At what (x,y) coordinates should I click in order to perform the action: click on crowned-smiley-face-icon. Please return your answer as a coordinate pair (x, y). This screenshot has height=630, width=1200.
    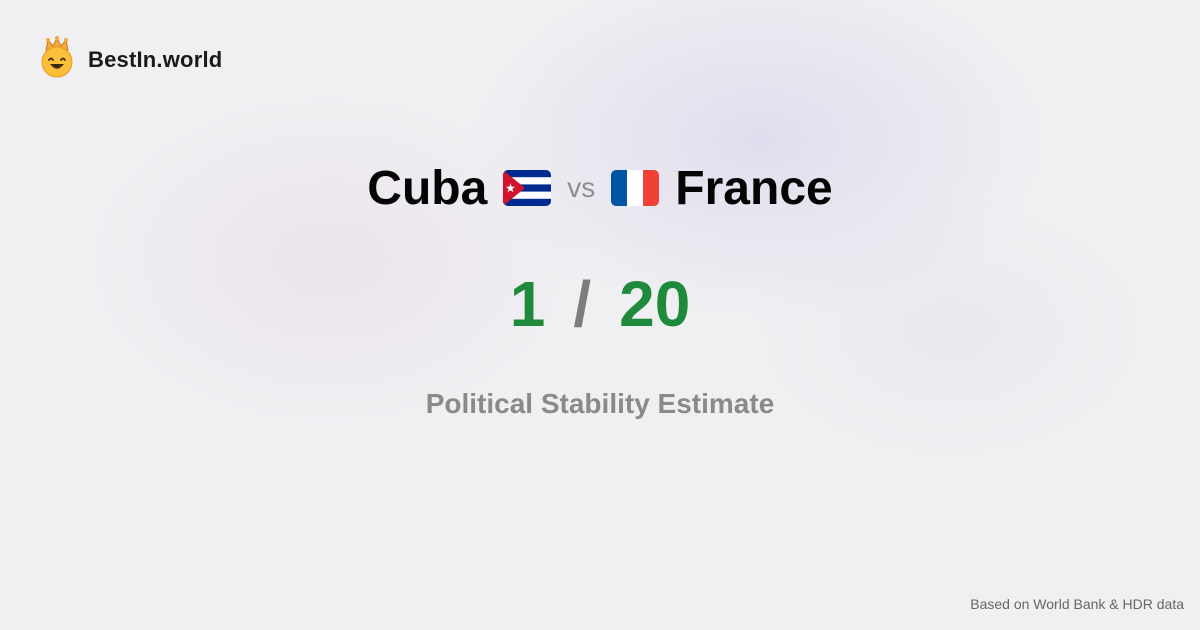
    Looking at the image, I should click on (57, 59).